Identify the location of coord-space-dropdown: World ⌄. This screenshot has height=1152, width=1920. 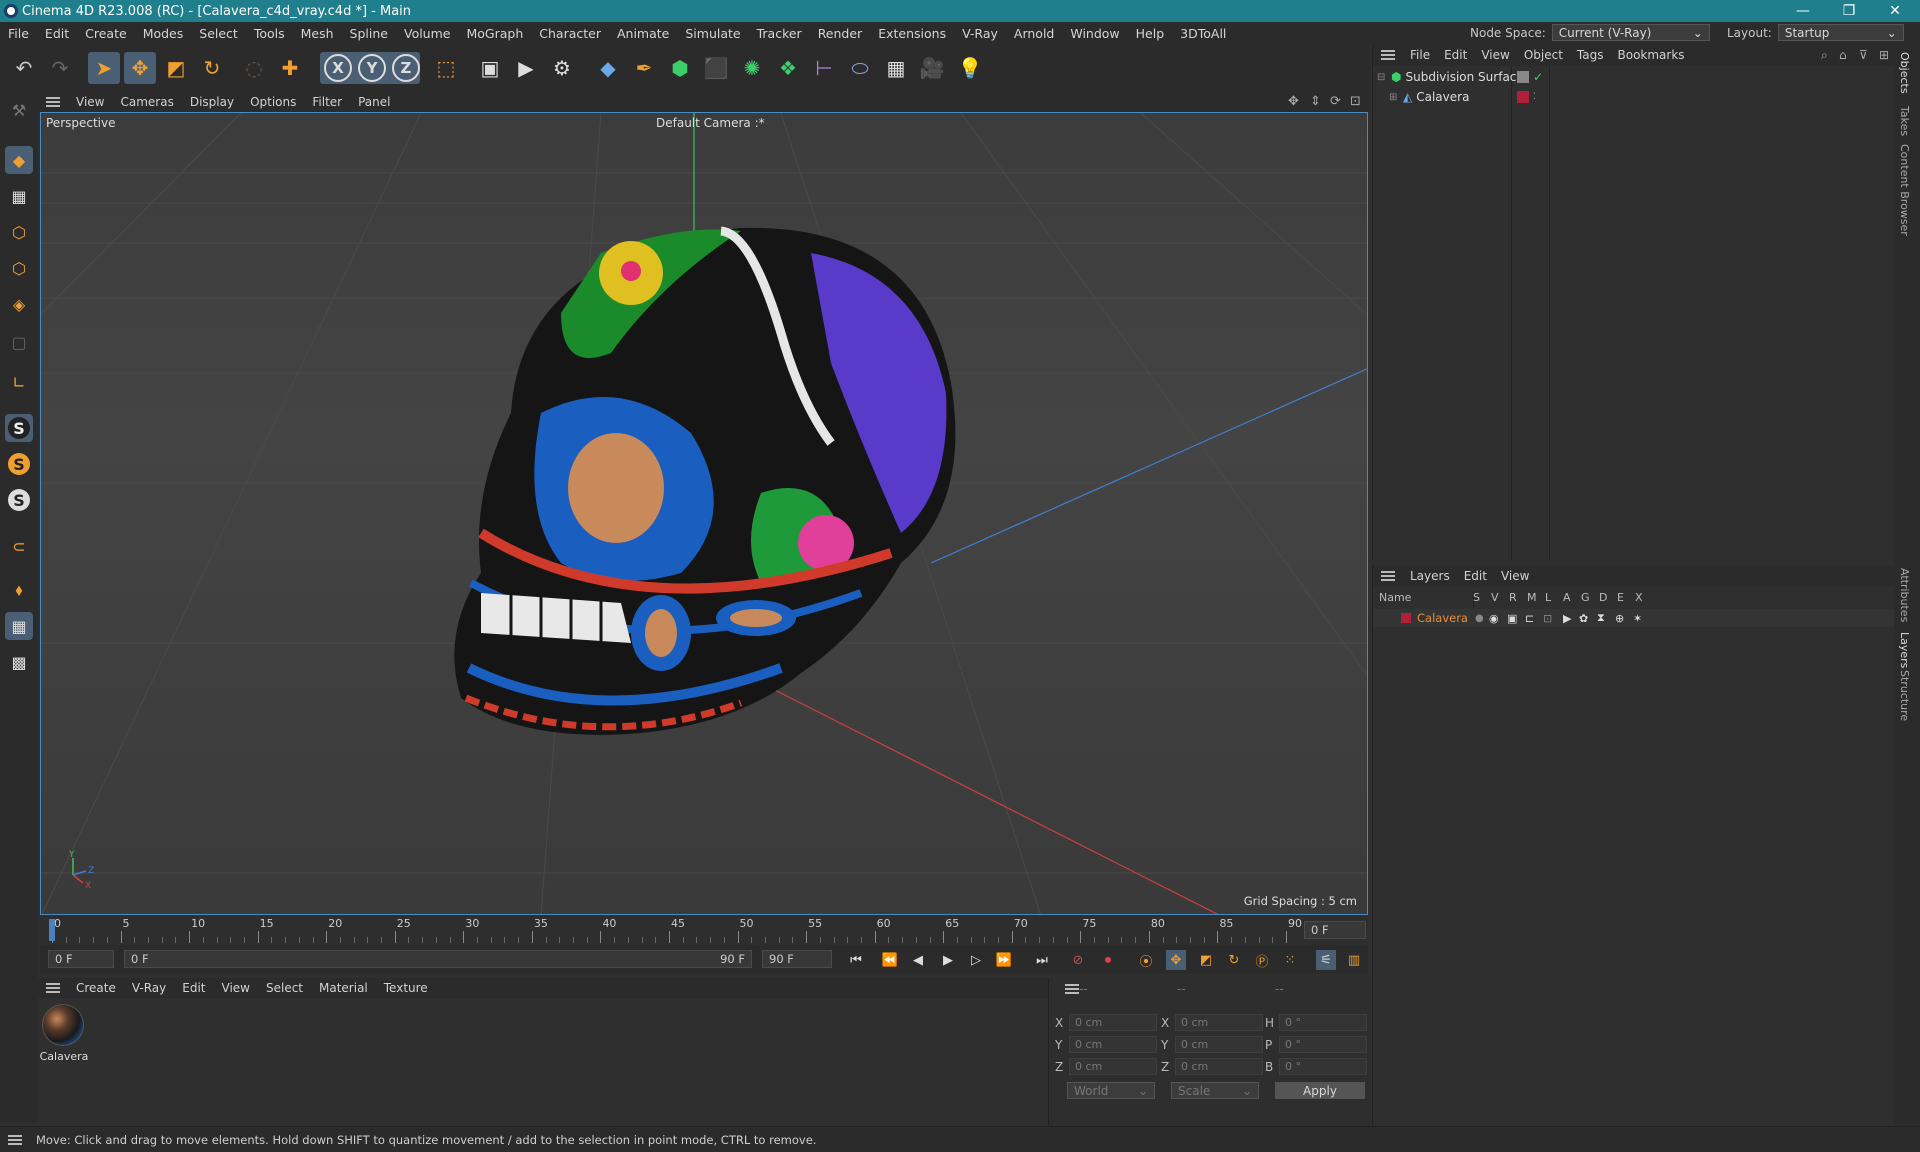
(1111, 1090).